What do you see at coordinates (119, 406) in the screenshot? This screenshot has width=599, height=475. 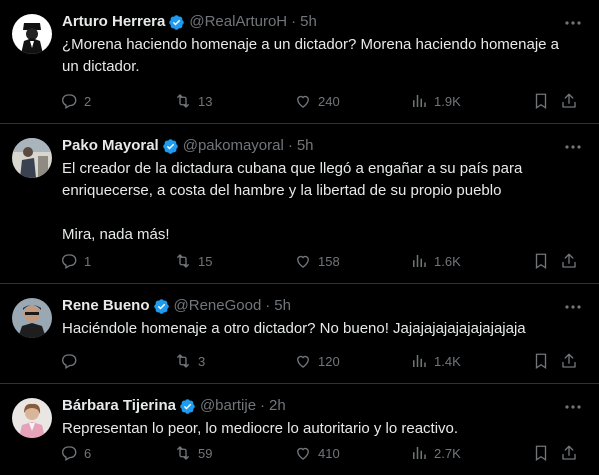 I see `author-name: Bárbara Tijerina` at bounding box center [119, 406].